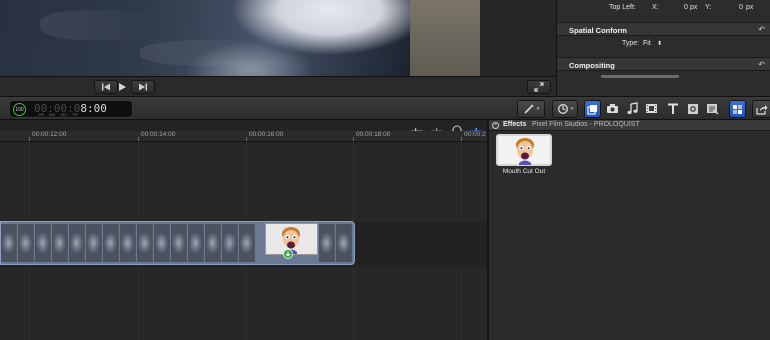  I want to click on y-value: 0, so click(741, 7).